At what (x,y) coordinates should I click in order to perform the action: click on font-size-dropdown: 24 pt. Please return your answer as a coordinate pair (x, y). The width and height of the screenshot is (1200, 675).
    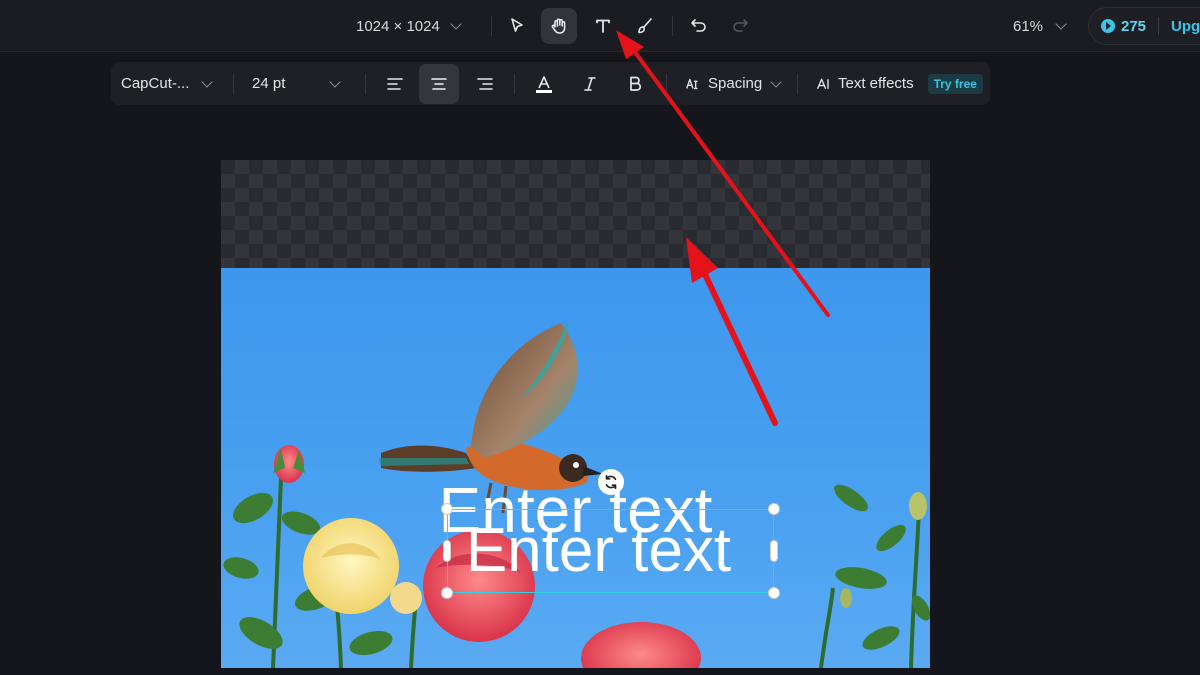
    Looking at the image, I should click on (302, 83).